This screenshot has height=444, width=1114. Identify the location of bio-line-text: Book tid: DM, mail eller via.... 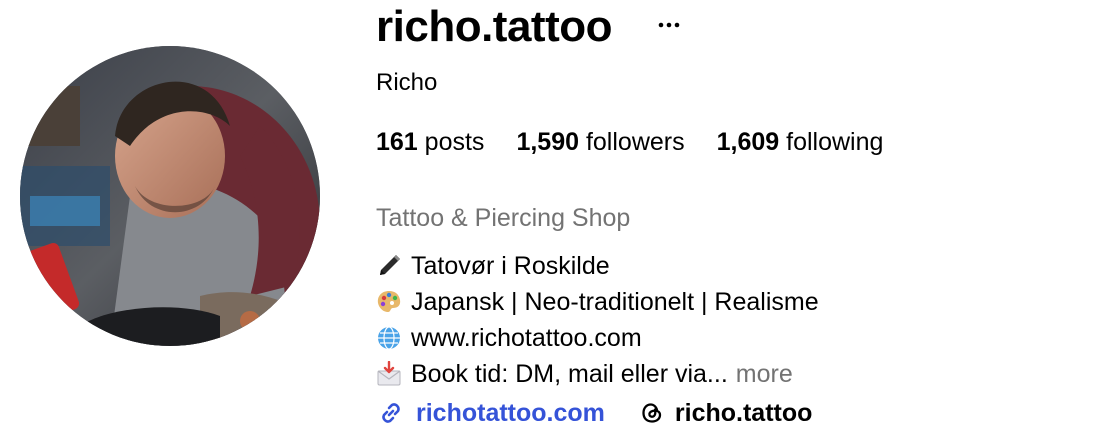
(569, 374).